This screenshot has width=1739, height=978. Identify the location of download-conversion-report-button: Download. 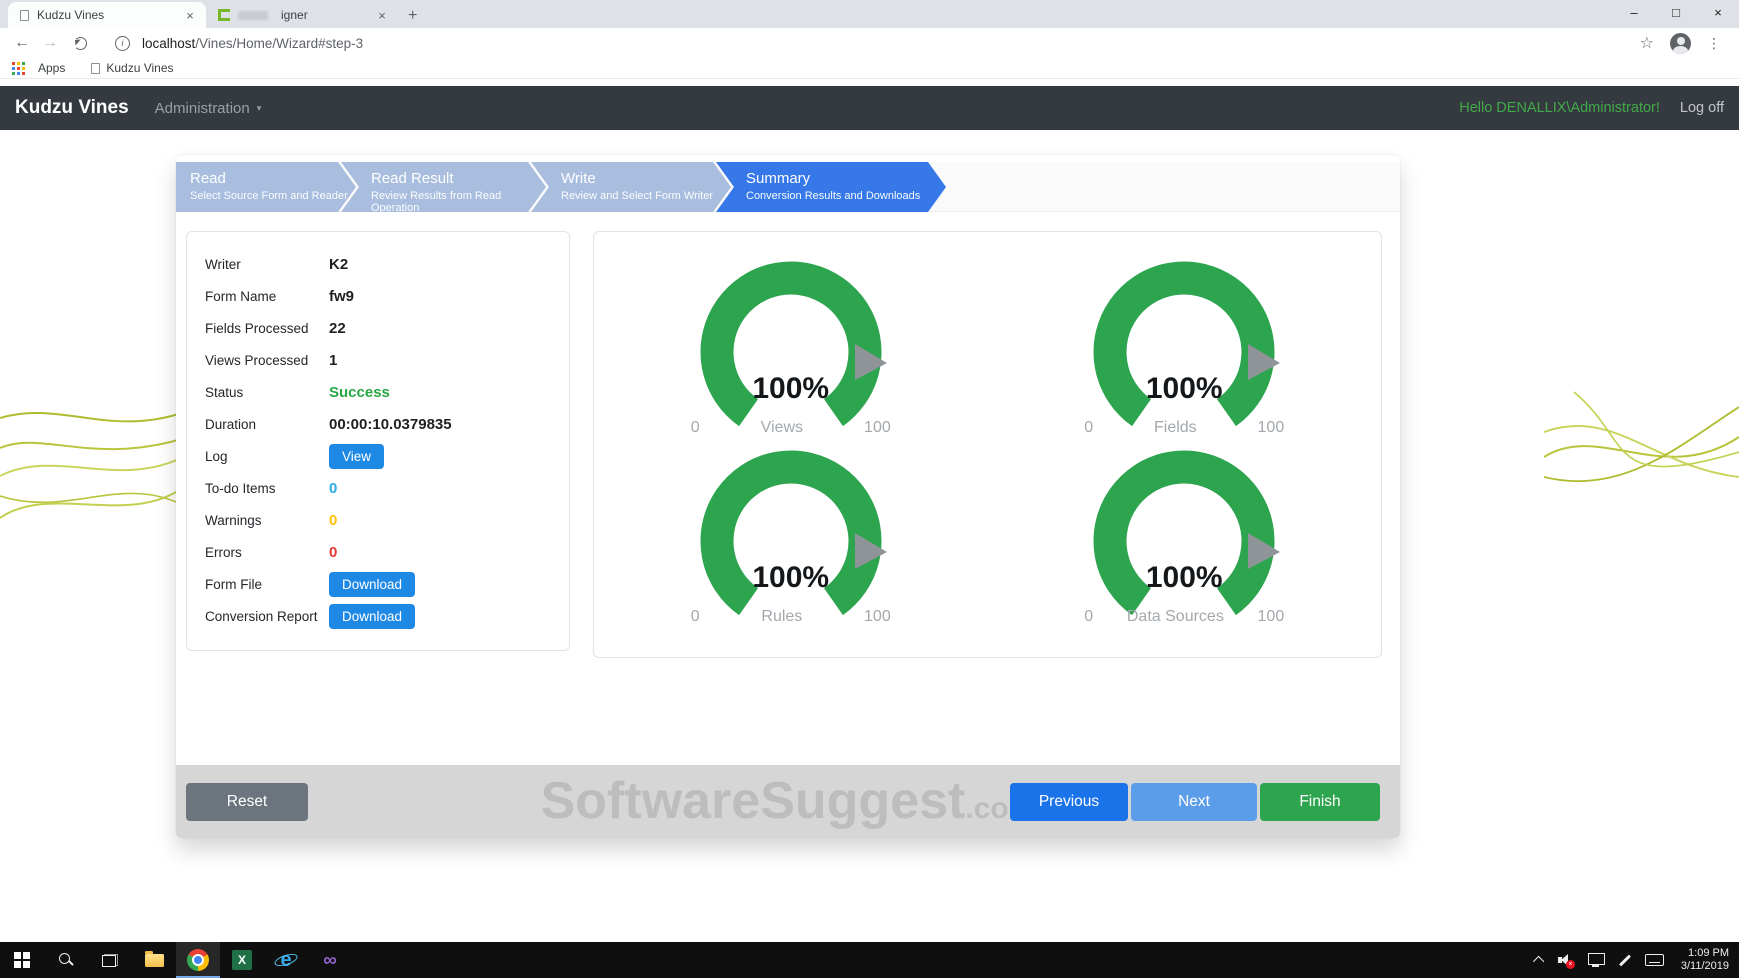
(372, 616).